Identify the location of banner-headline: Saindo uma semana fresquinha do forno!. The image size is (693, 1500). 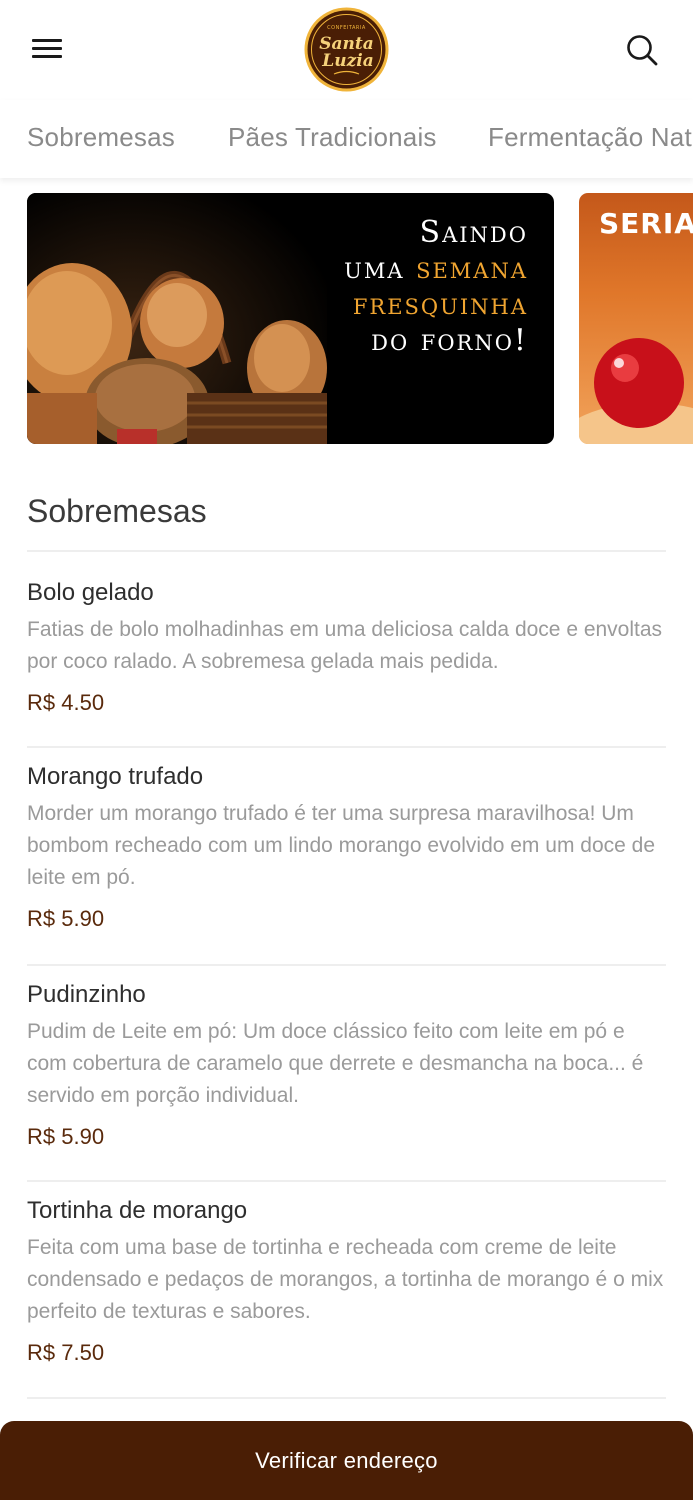
(436, 287).